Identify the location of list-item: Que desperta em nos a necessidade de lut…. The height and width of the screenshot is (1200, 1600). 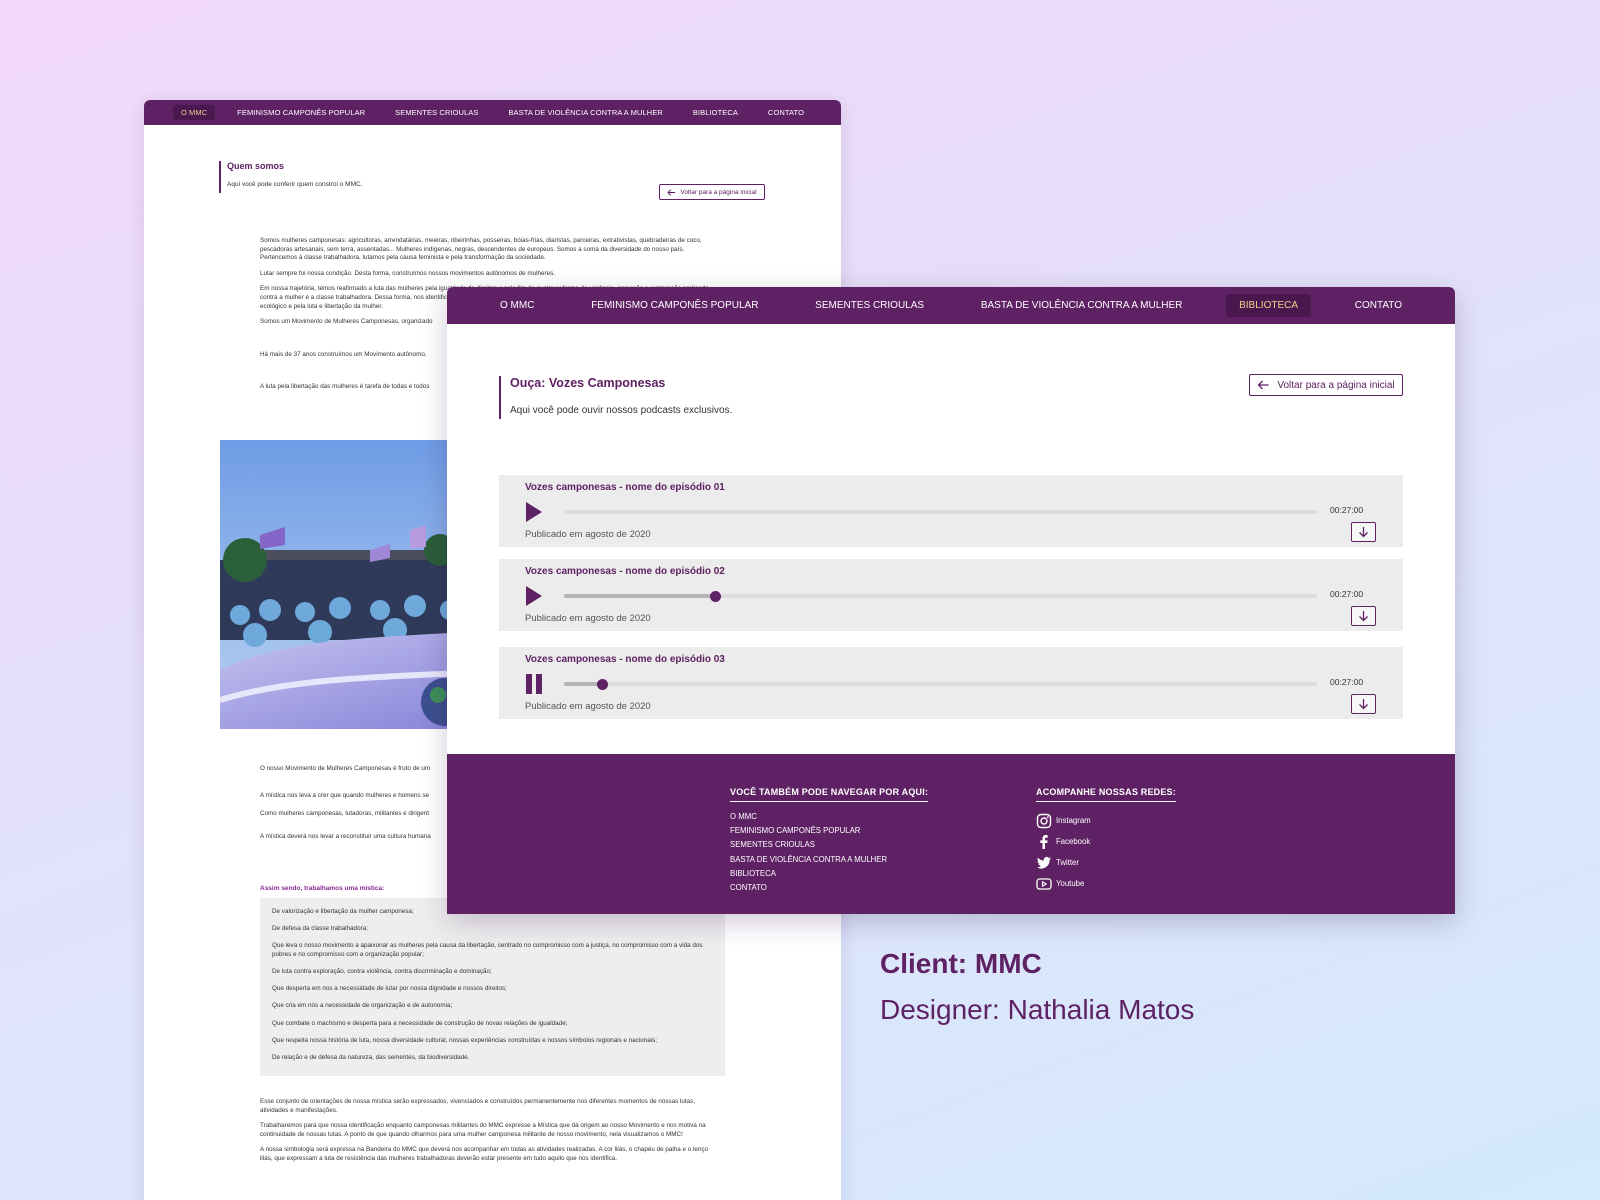
(389, 989).